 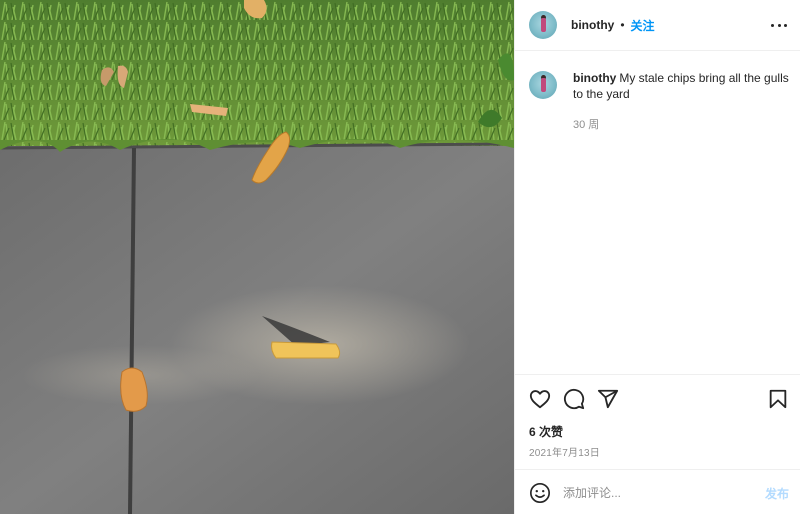 I want to click on avatar, so click(x=543, y=25).